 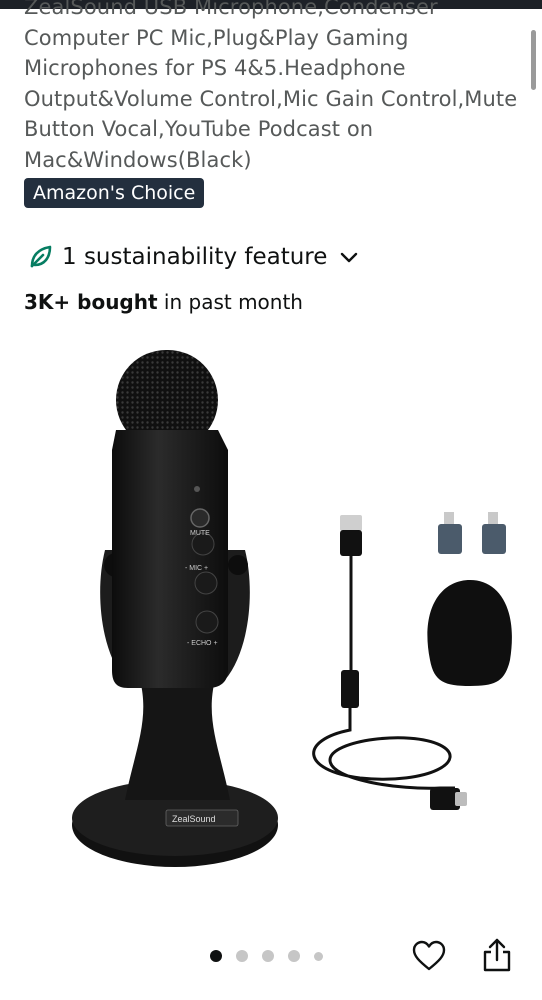 What do you see at coordinates (215, 68) in the screenshot?
I see `title-line-3: Microphones for PS 4&5.Headphone` at bounding box center [215, 68].